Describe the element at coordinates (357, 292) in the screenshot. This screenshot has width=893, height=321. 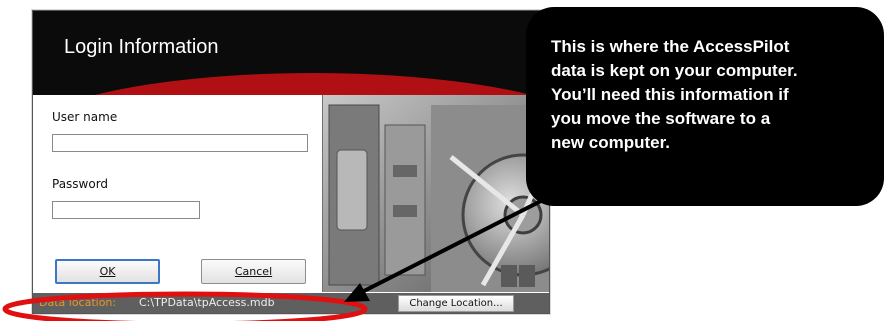
I see `annotation-arrow-head` at that location.